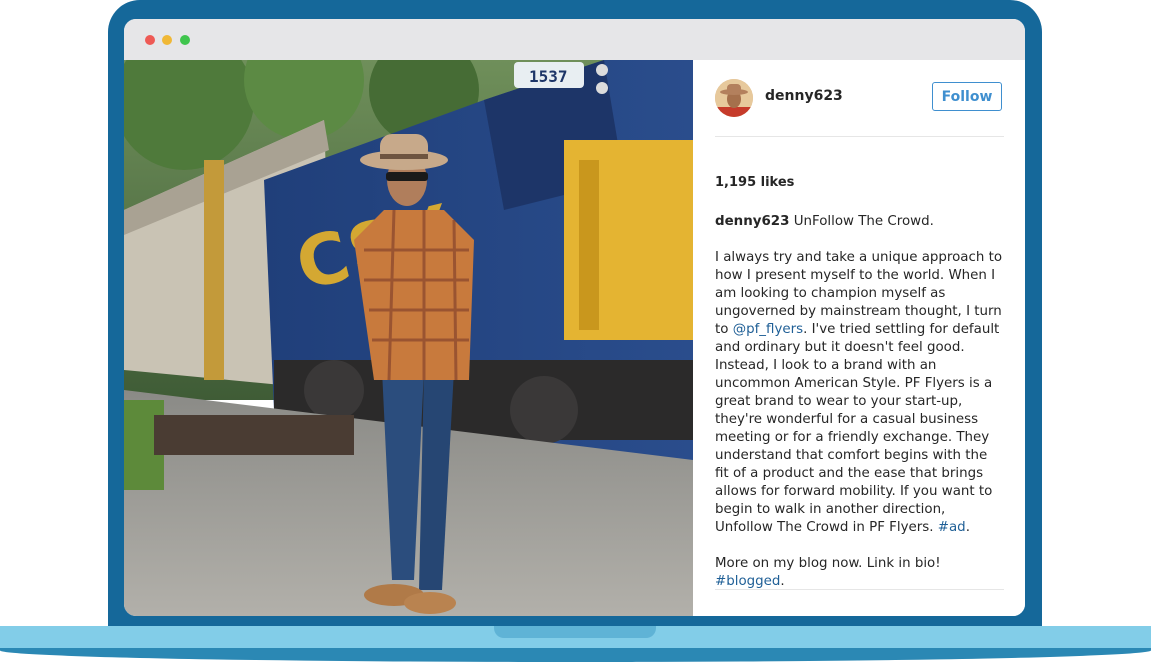 This screenshot has width=1151, height=662. I want to click on post-header: denny623 Follow, so click(859, 99).